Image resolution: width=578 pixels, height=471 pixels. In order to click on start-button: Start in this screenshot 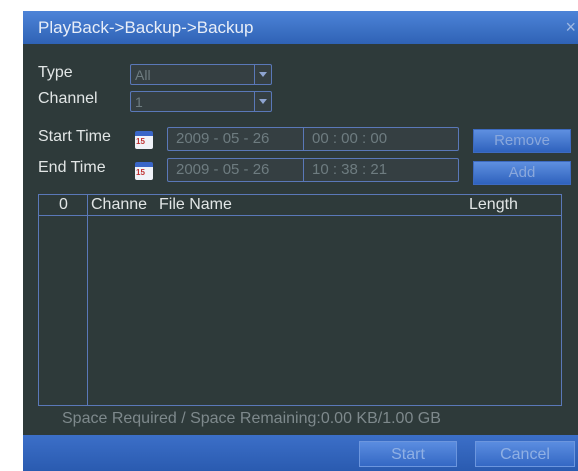, I will do `click(408, 454)`.